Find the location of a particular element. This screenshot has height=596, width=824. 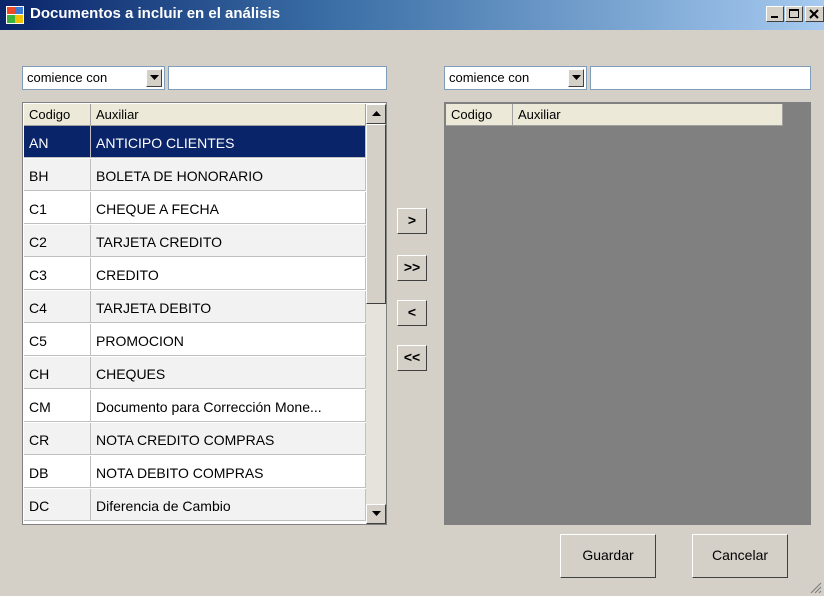

table-row: CR NOTA CREDITO COMPRAS is located at coordinates (194, 439).